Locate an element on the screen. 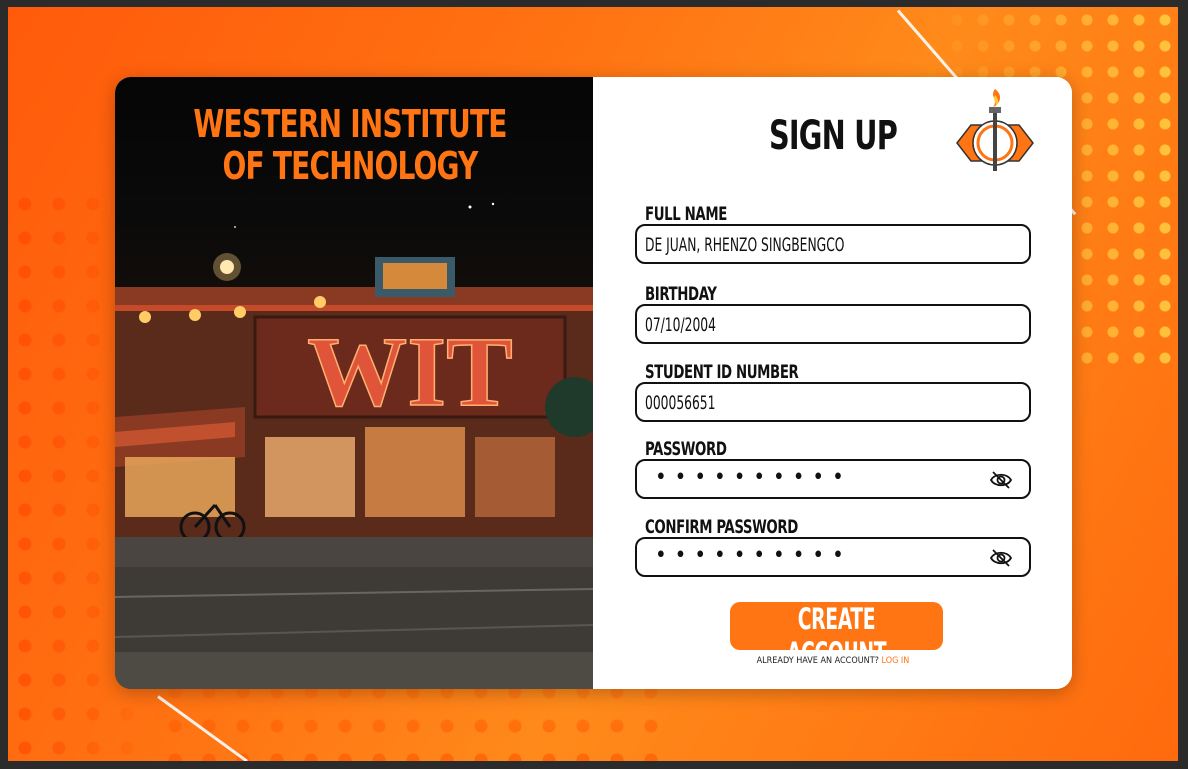 The height and width of the screenshot is (769, 1188). create-account-button: CREATE ACCOUNT is located at coordinates (836, 636).